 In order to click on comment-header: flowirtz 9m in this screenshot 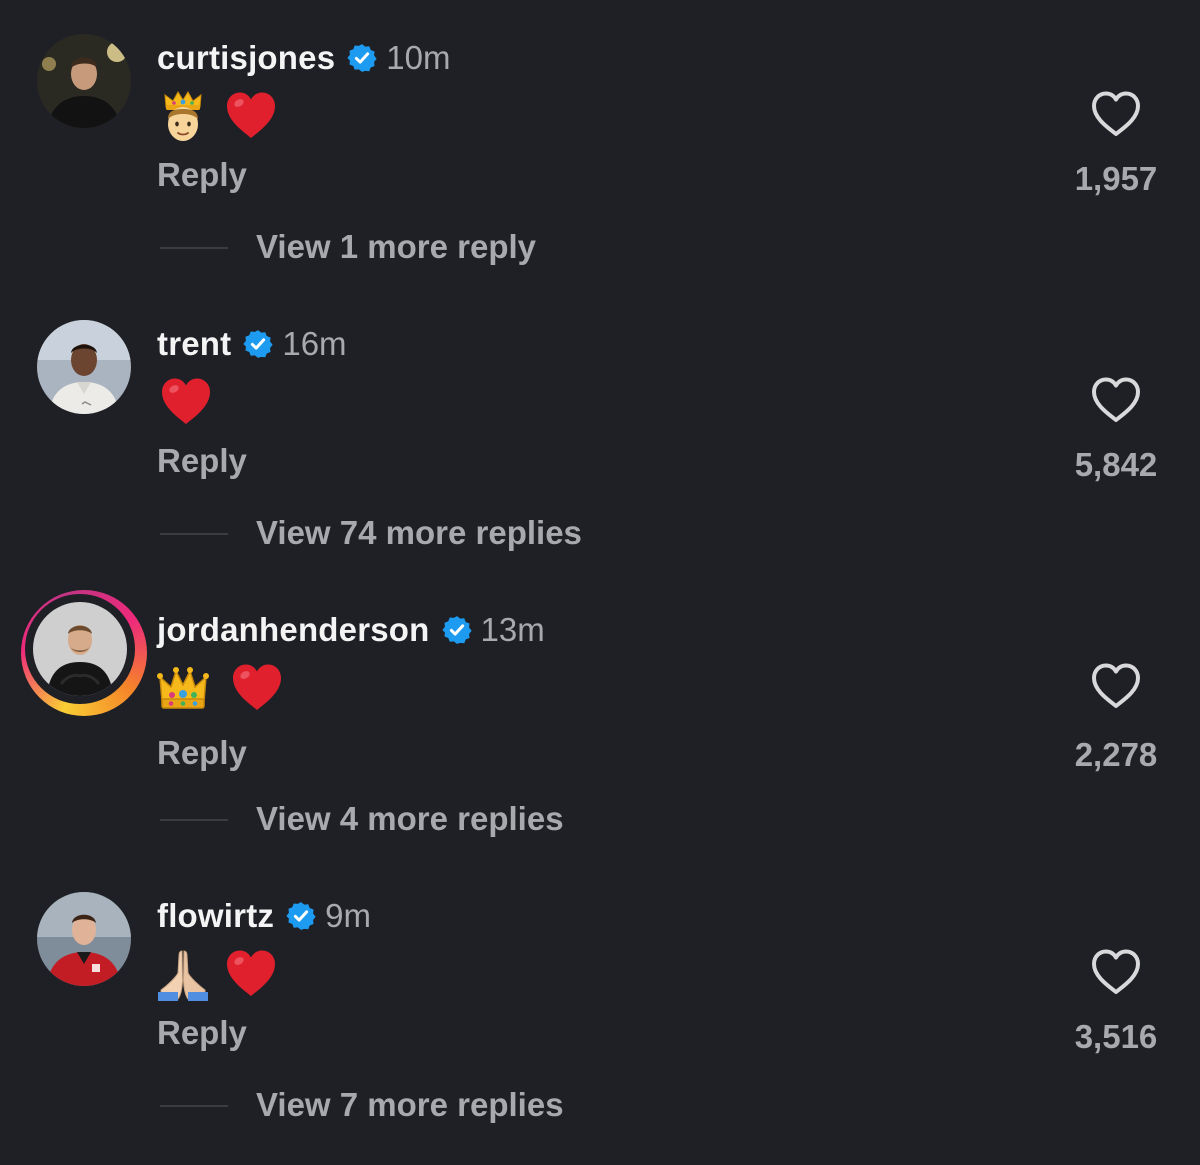, I will do `click(264, 916)`.